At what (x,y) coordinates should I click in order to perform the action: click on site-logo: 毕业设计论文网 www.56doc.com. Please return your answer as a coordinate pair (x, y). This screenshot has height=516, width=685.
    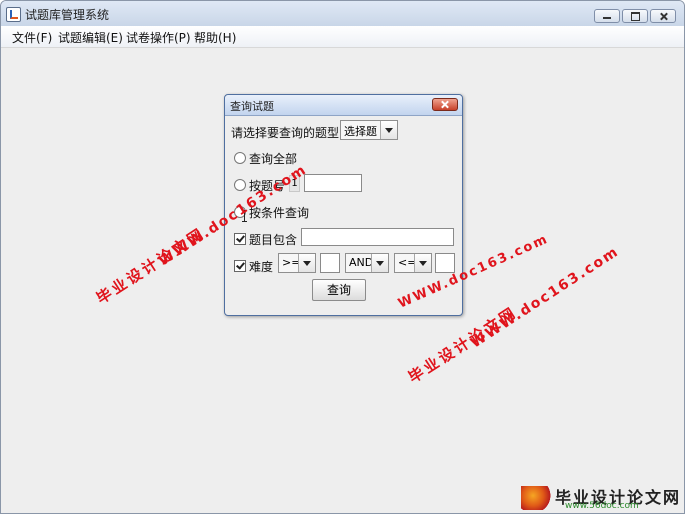
    Looking at the image, I should click on (601, 498).